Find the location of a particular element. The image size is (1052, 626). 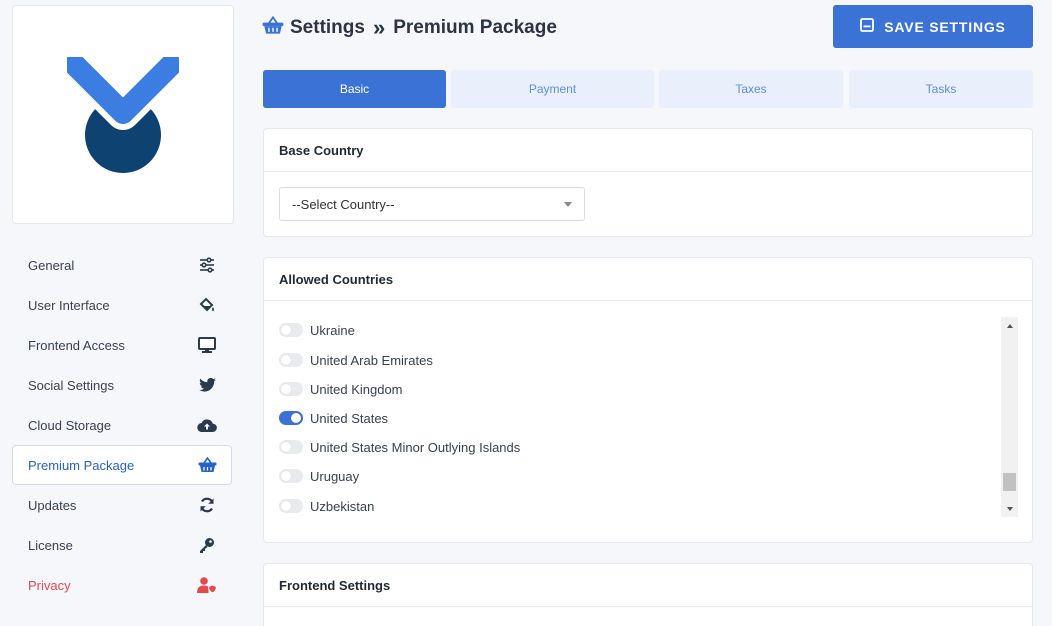

breadcrumb-root: Settings is located at coordinates (327, 27).